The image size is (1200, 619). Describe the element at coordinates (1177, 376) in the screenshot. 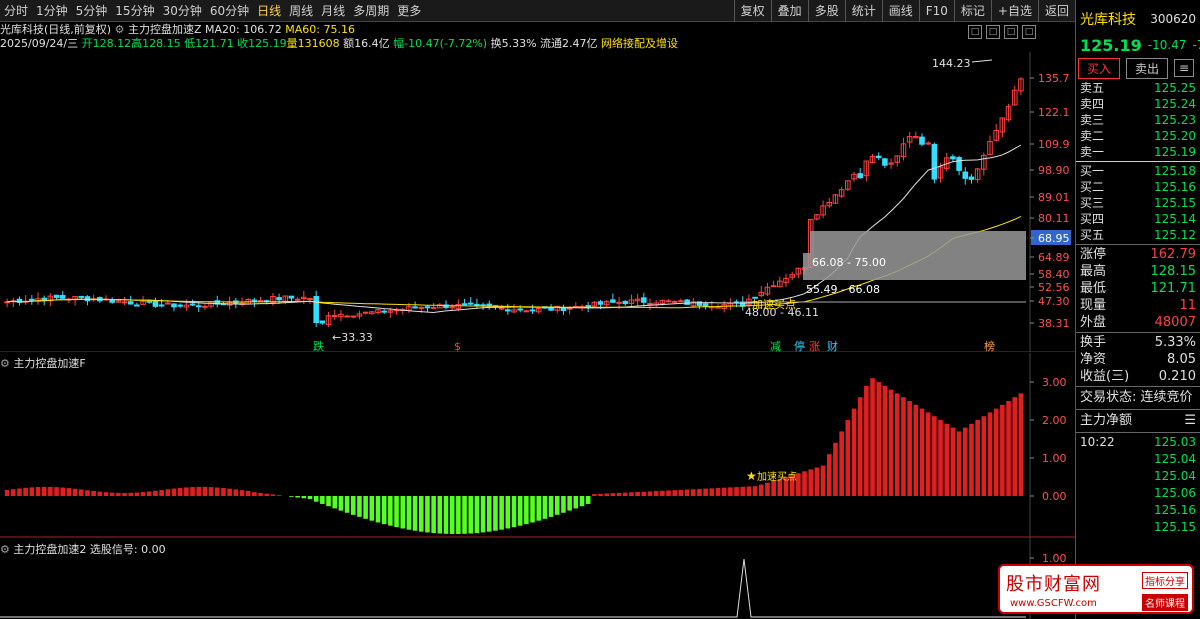

I see `stat2-value: 0.210` at that location.